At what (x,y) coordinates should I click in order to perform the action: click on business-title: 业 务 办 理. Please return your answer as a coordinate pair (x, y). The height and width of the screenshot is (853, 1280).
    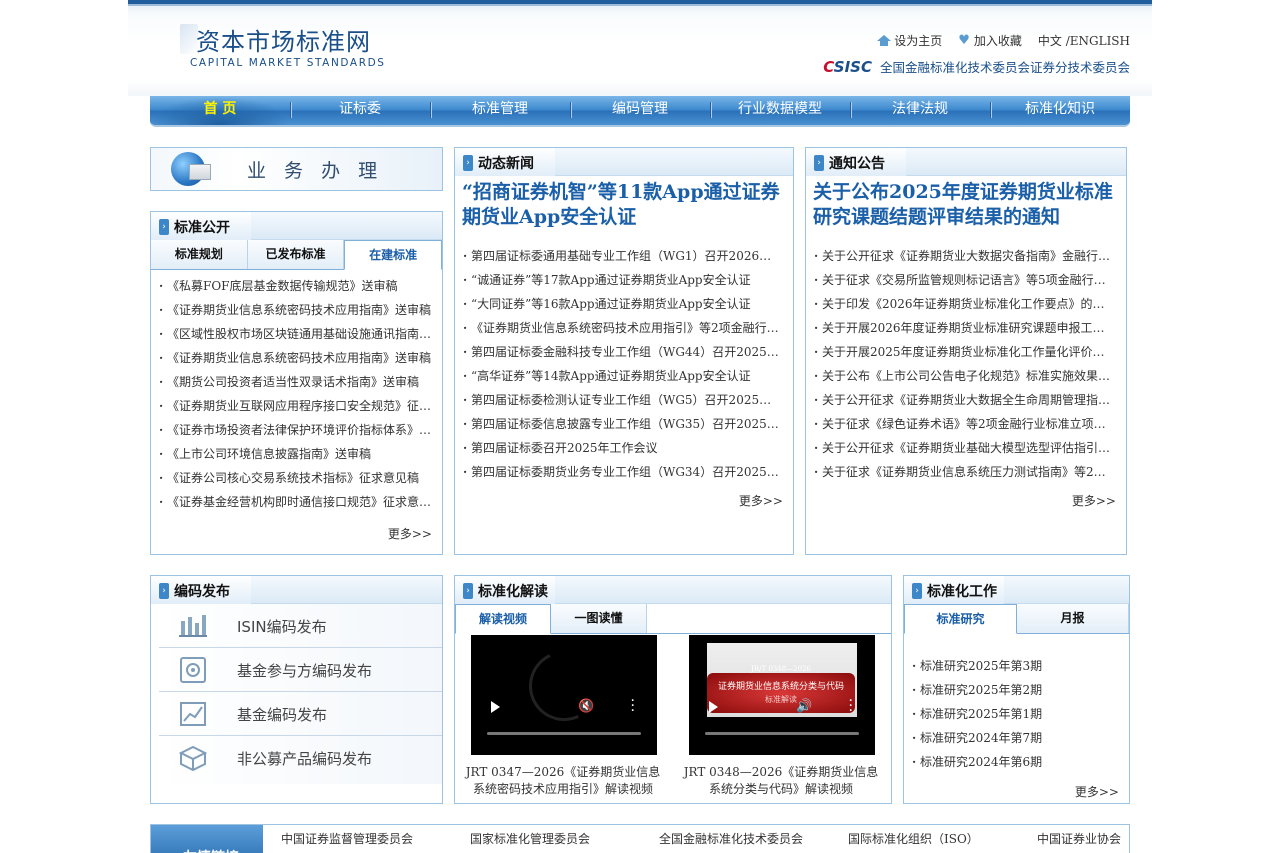
    Looking at the image, I should click on (315, 171).